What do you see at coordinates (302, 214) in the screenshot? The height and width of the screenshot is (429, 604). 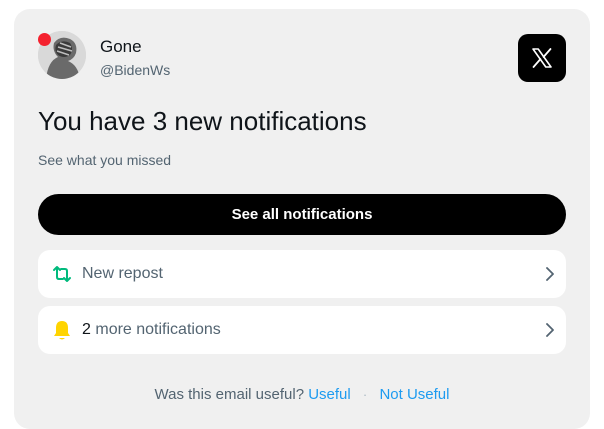 I see `see-all-notifications-button: See all notifications` at bounding box center [302, 214].